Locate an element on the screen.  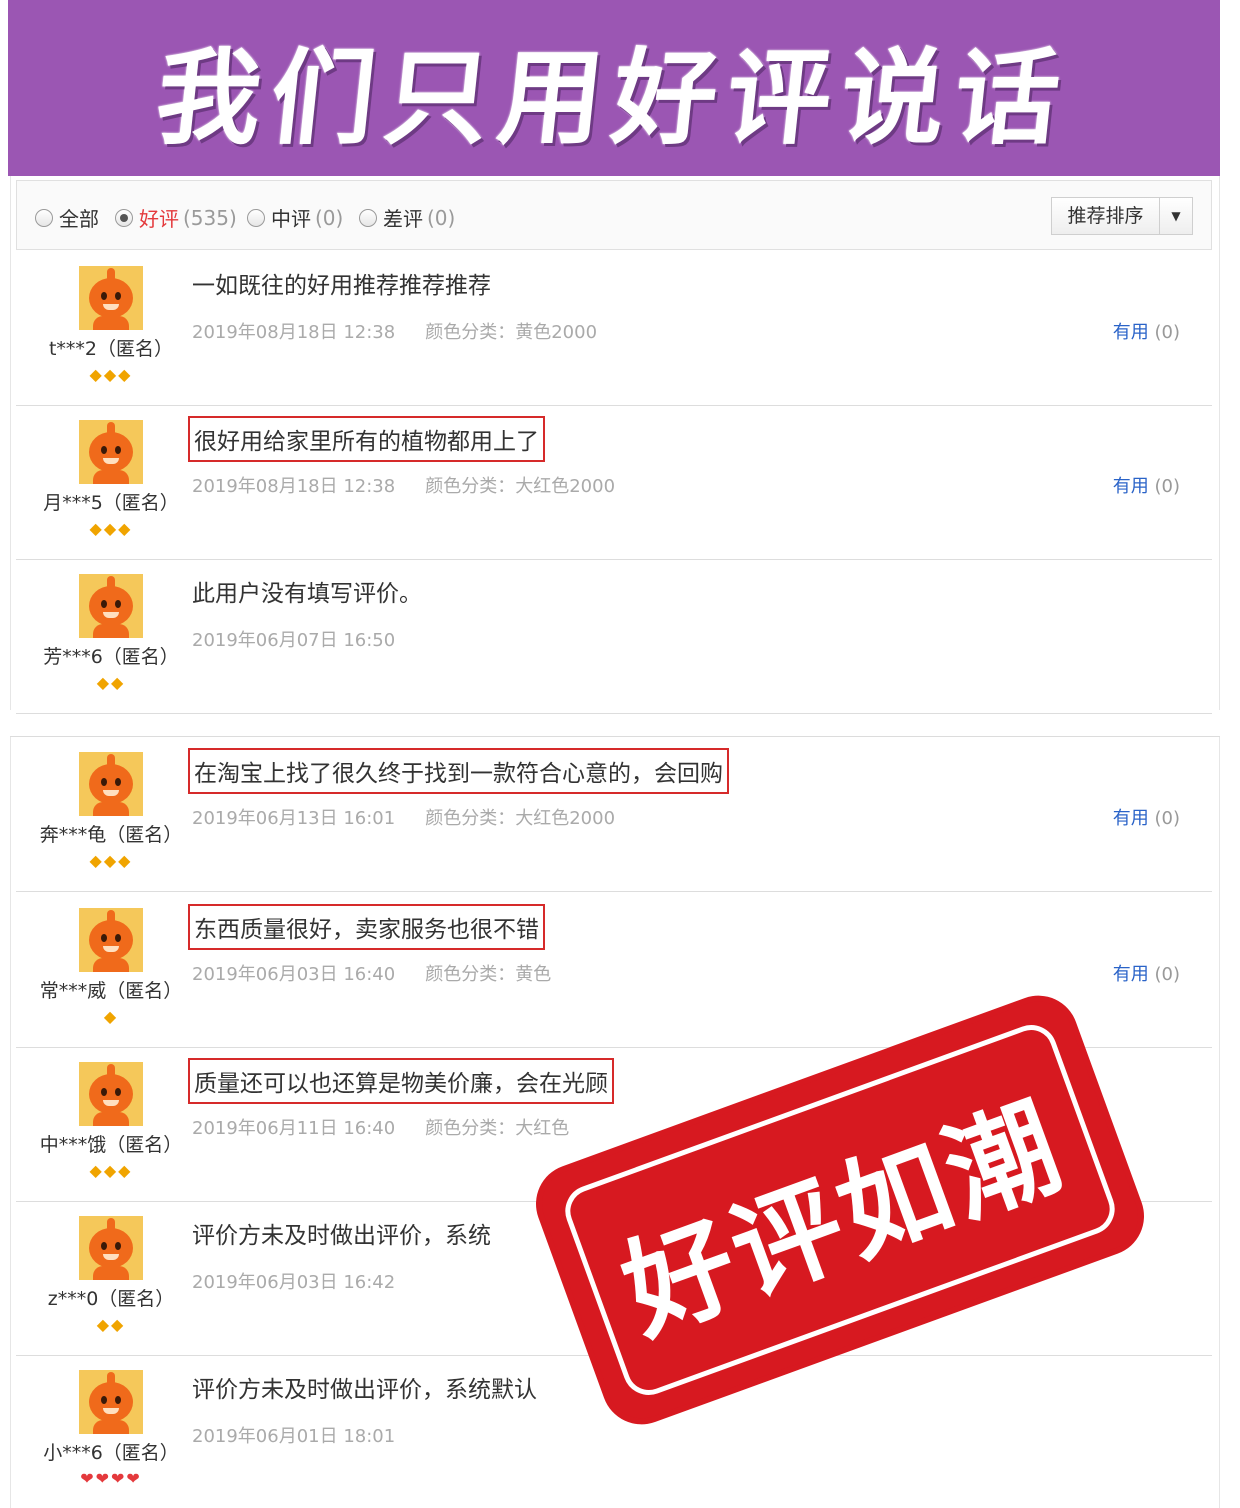
reviewer-name: 芳***6（匿名） is located at coordinates (111, 657).